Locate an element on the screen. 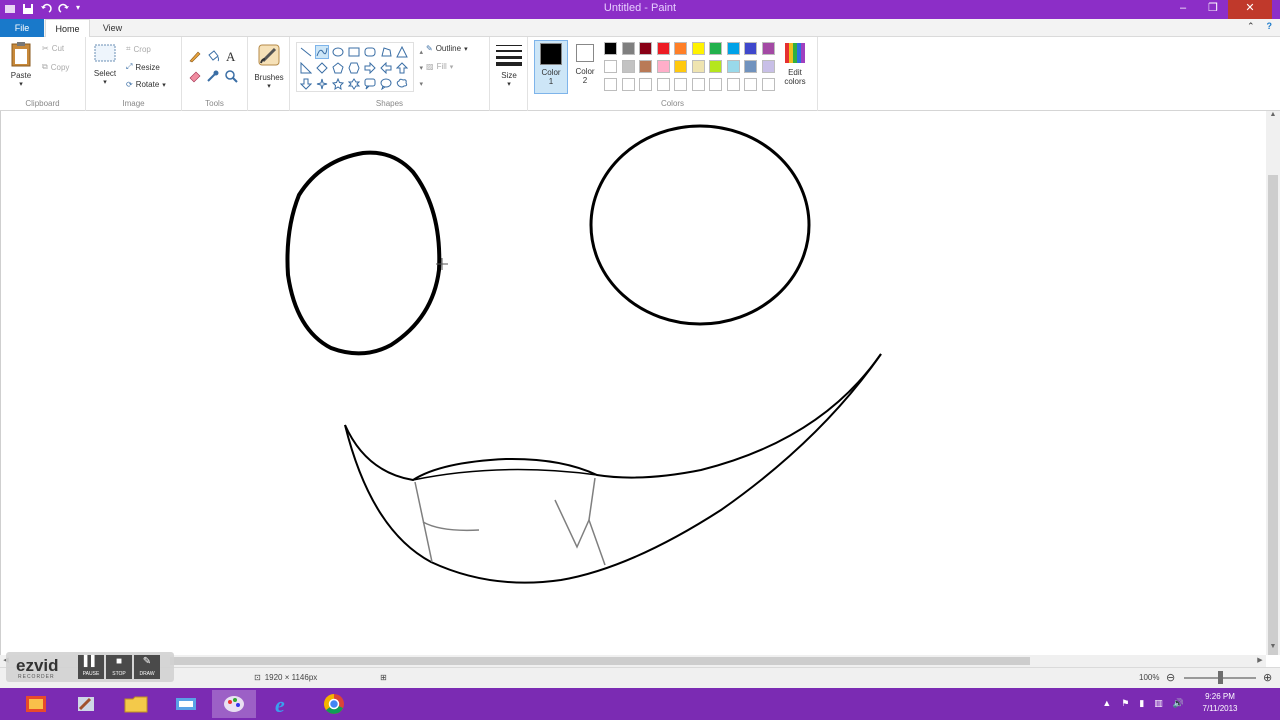 This screenshot has height=720, width=1280. close-button: ✕ is located at coordinates (1250, 9).